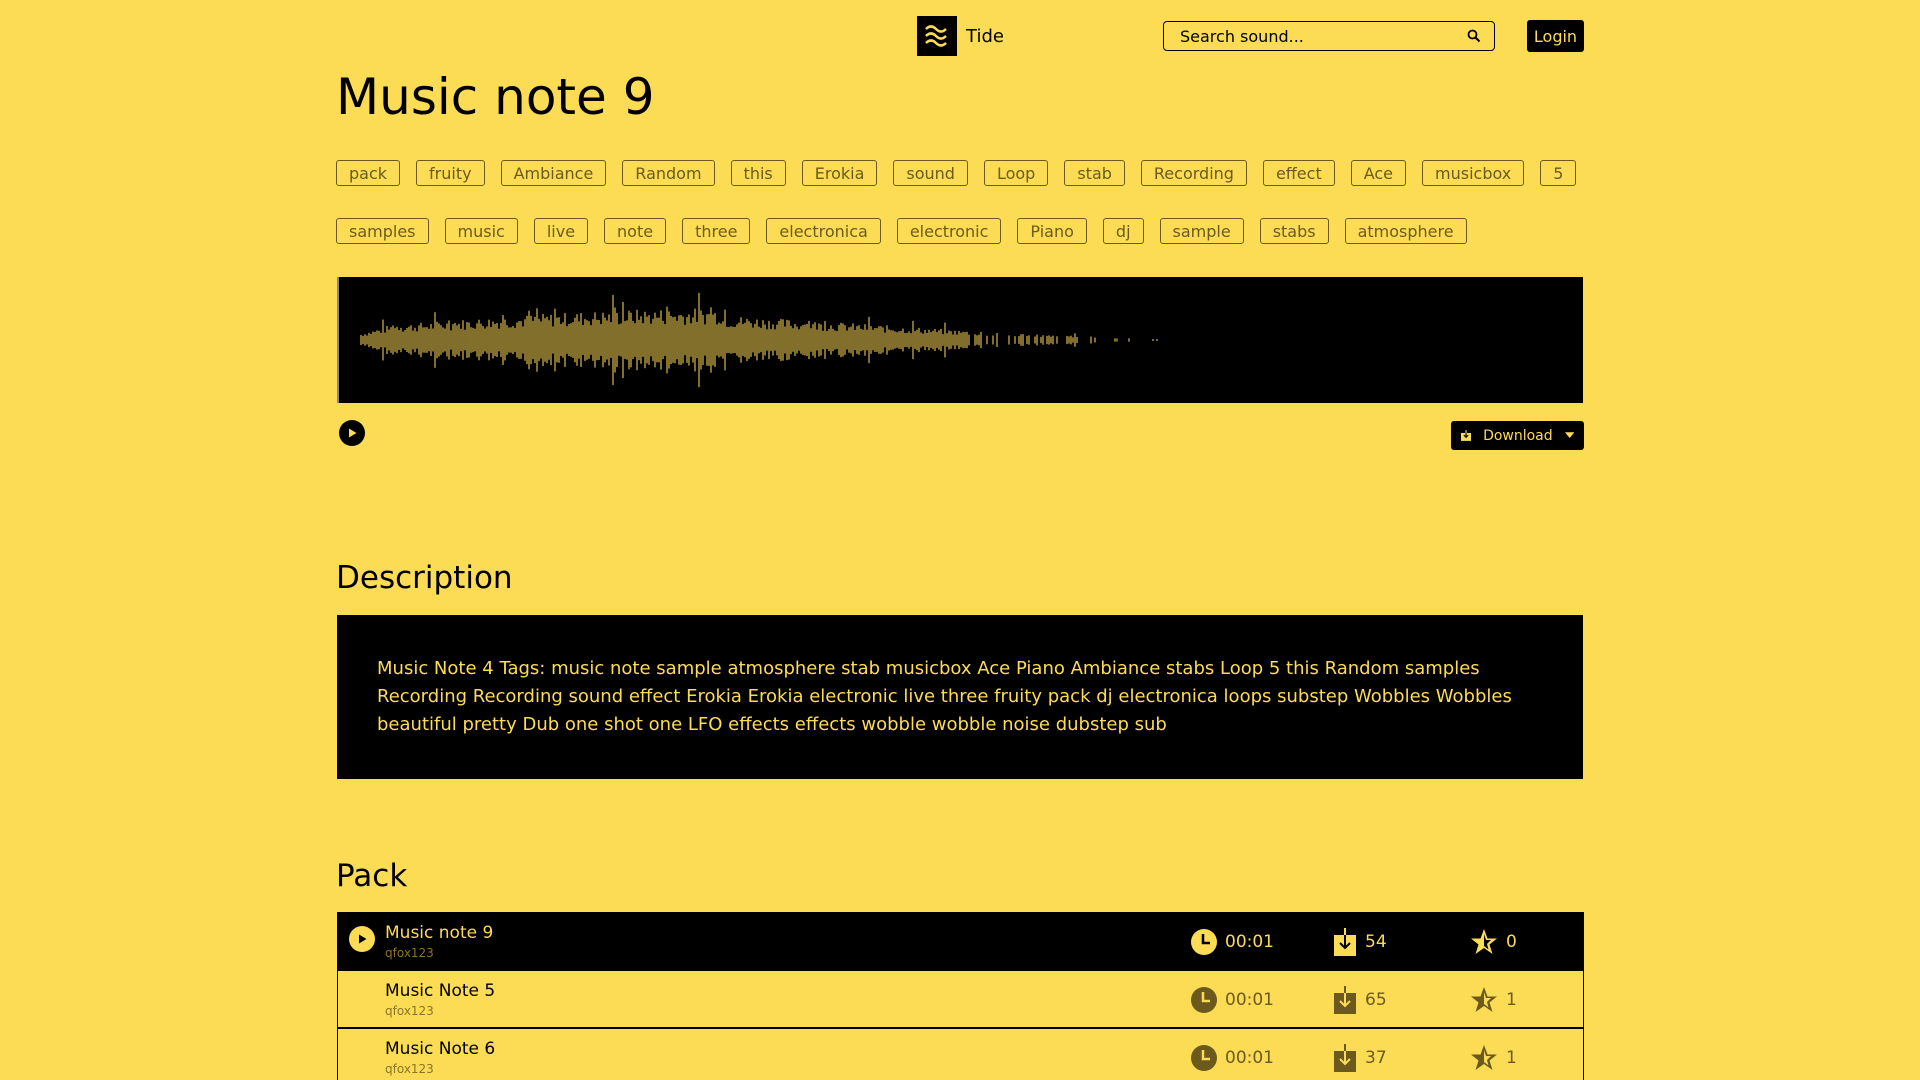 Image resolution: width=1920 pixels, height=1080 pixels. What do you see at coordinates (440, 991) in the screenshot?
I see `sound-name: Music Note 5` at bounding box center [440, 991].